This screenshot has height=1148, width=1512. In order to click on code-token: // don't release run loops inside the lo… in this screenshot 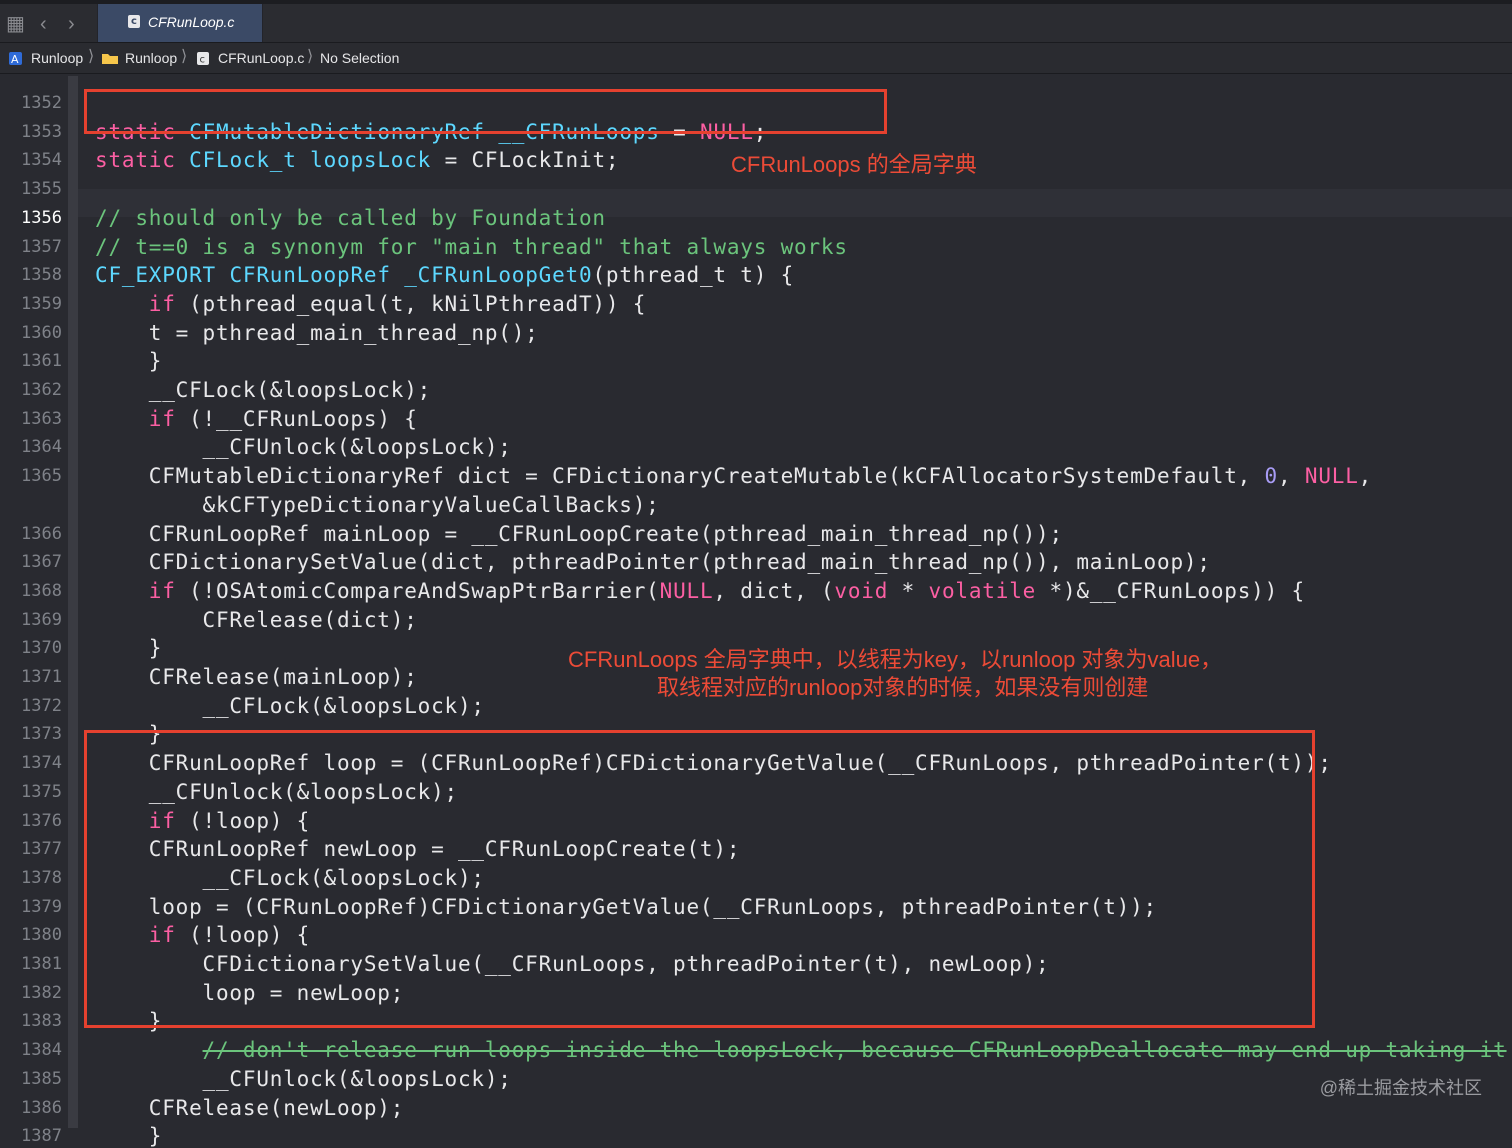, I will do `click(854, 1050)`.